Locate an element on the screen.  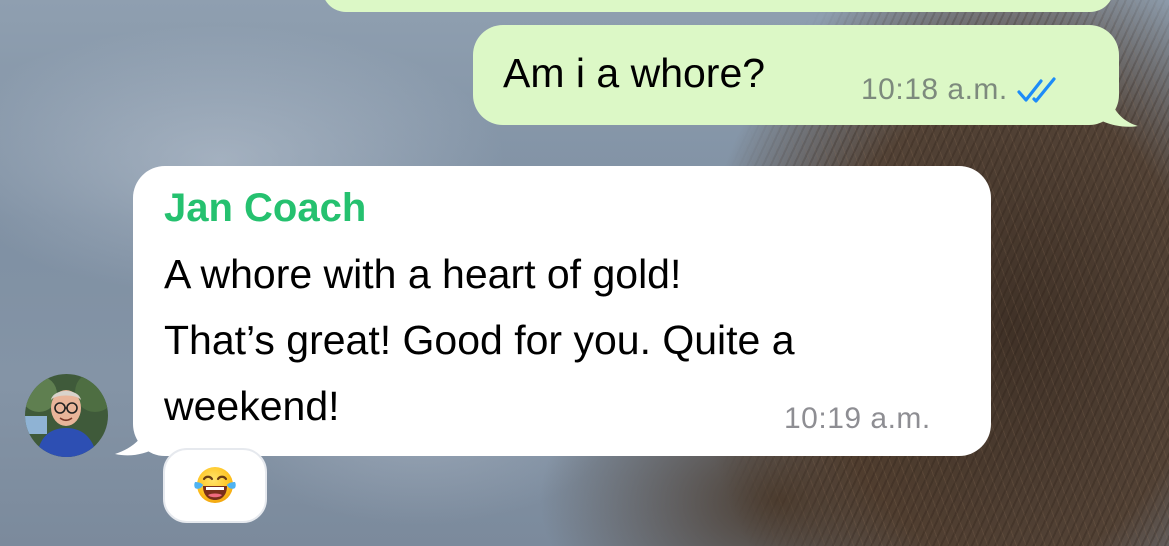
reaction-badge is located at coordinates (215, 485).